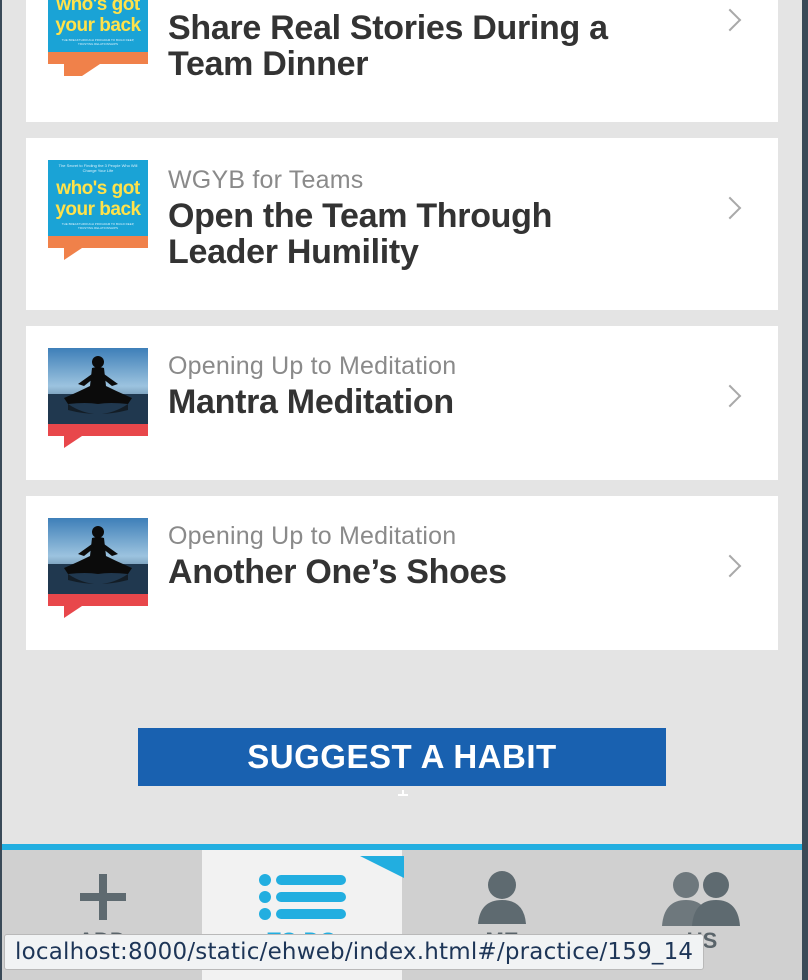 The height and width of the screenshot is (980, 808). Describe the element at coordinates (311, 402) in the screenshot. I see `practice-title-line: Mantra Meditation` at that location.